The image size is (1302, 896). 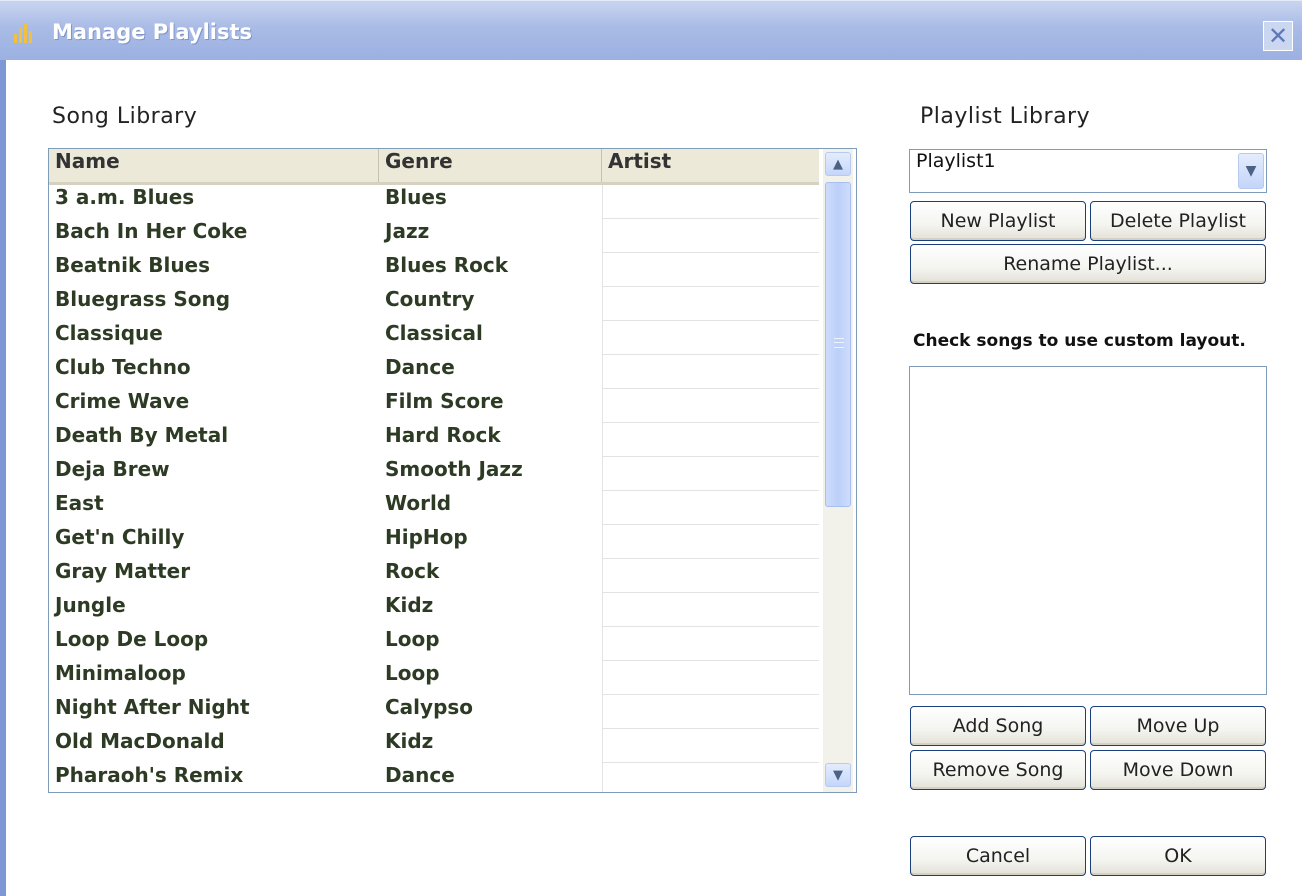 I want to click on song-name-cell: Classique, so click(x=109, y=333).